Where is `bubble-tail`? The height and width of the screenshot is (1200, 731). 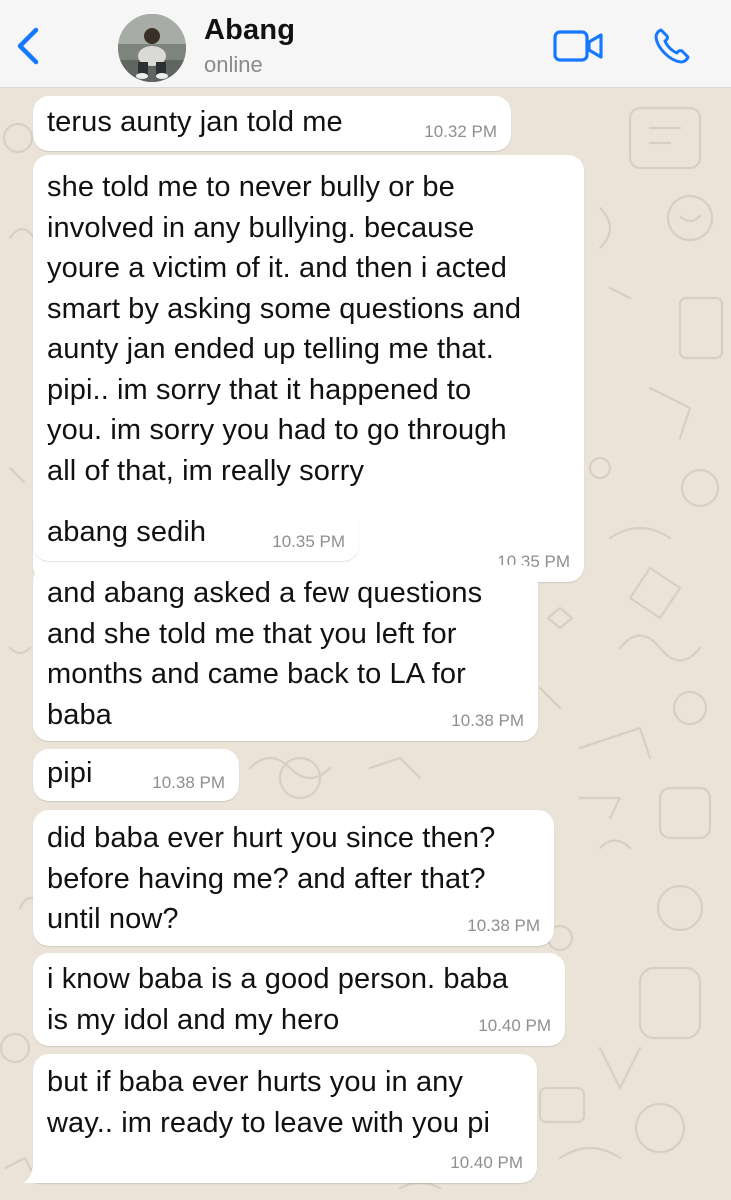 bubble-tail is located at coordinates (33, 1172).